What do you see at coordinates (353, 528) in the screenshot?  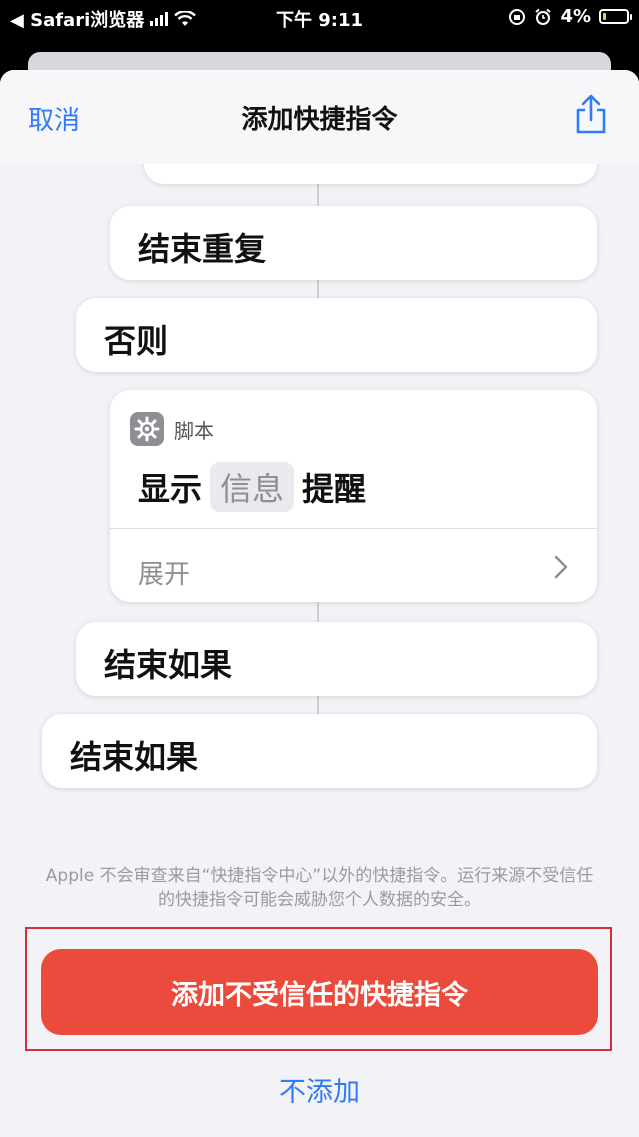 I see `divider` at bounding box center [353, 528].